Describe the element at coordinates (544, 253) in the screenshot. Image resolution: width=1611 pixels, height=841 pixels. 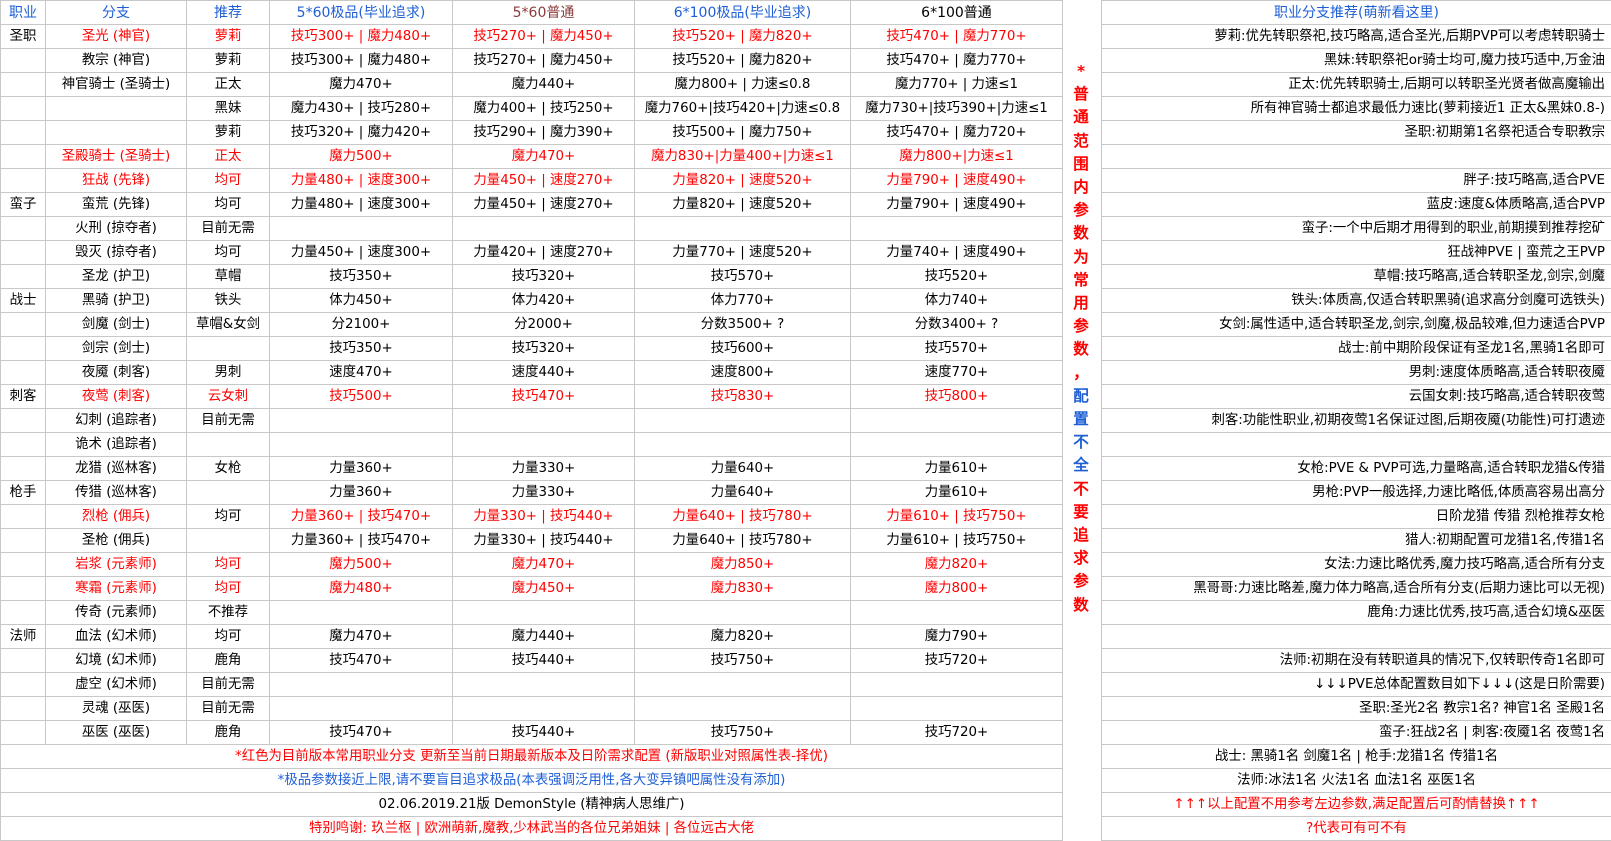
I see `table-cell: 力量420+ | 速度270+` at that location.